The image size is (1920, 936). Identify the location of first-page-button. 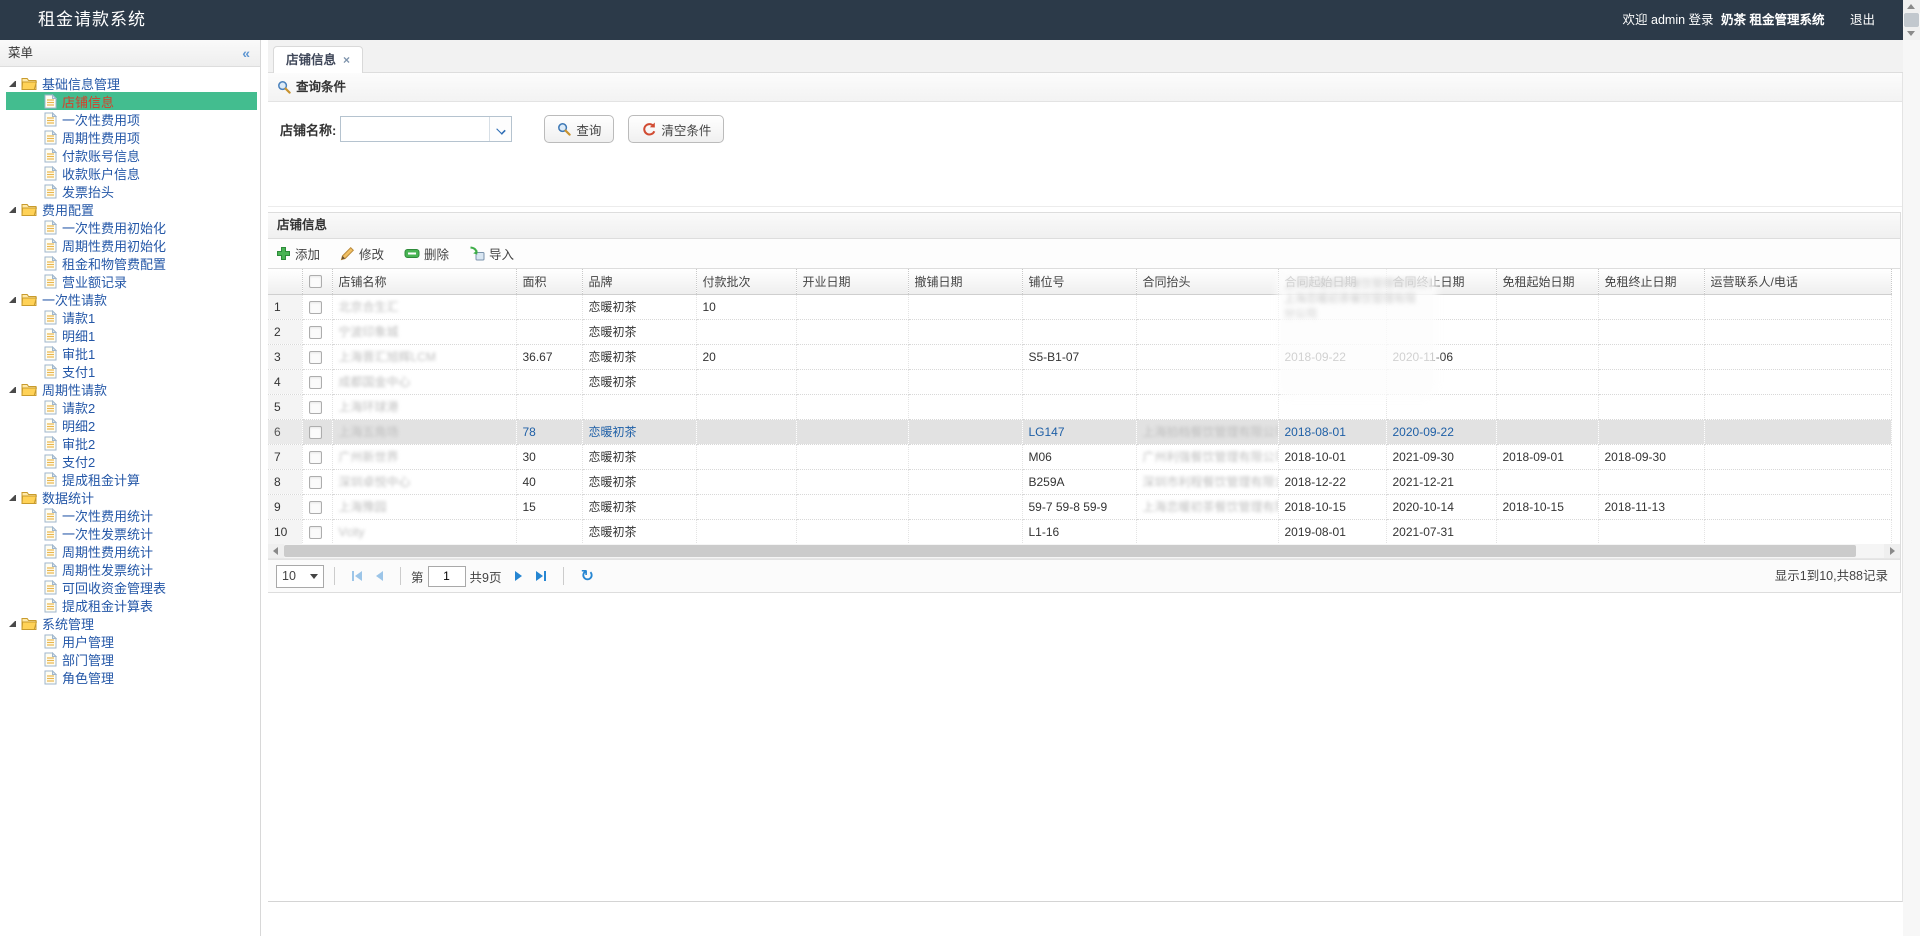
(357, 576).